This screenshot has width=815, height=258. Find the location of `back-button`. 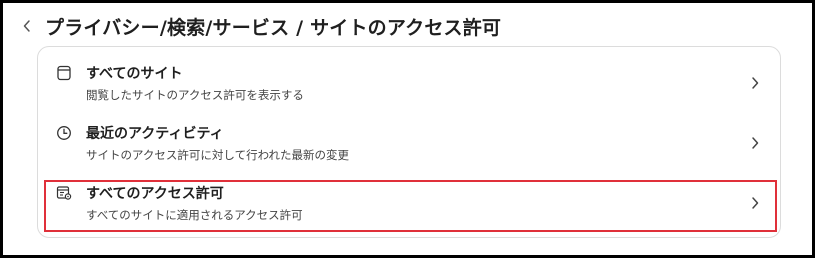

back-button is located at coordinates (27, 26).